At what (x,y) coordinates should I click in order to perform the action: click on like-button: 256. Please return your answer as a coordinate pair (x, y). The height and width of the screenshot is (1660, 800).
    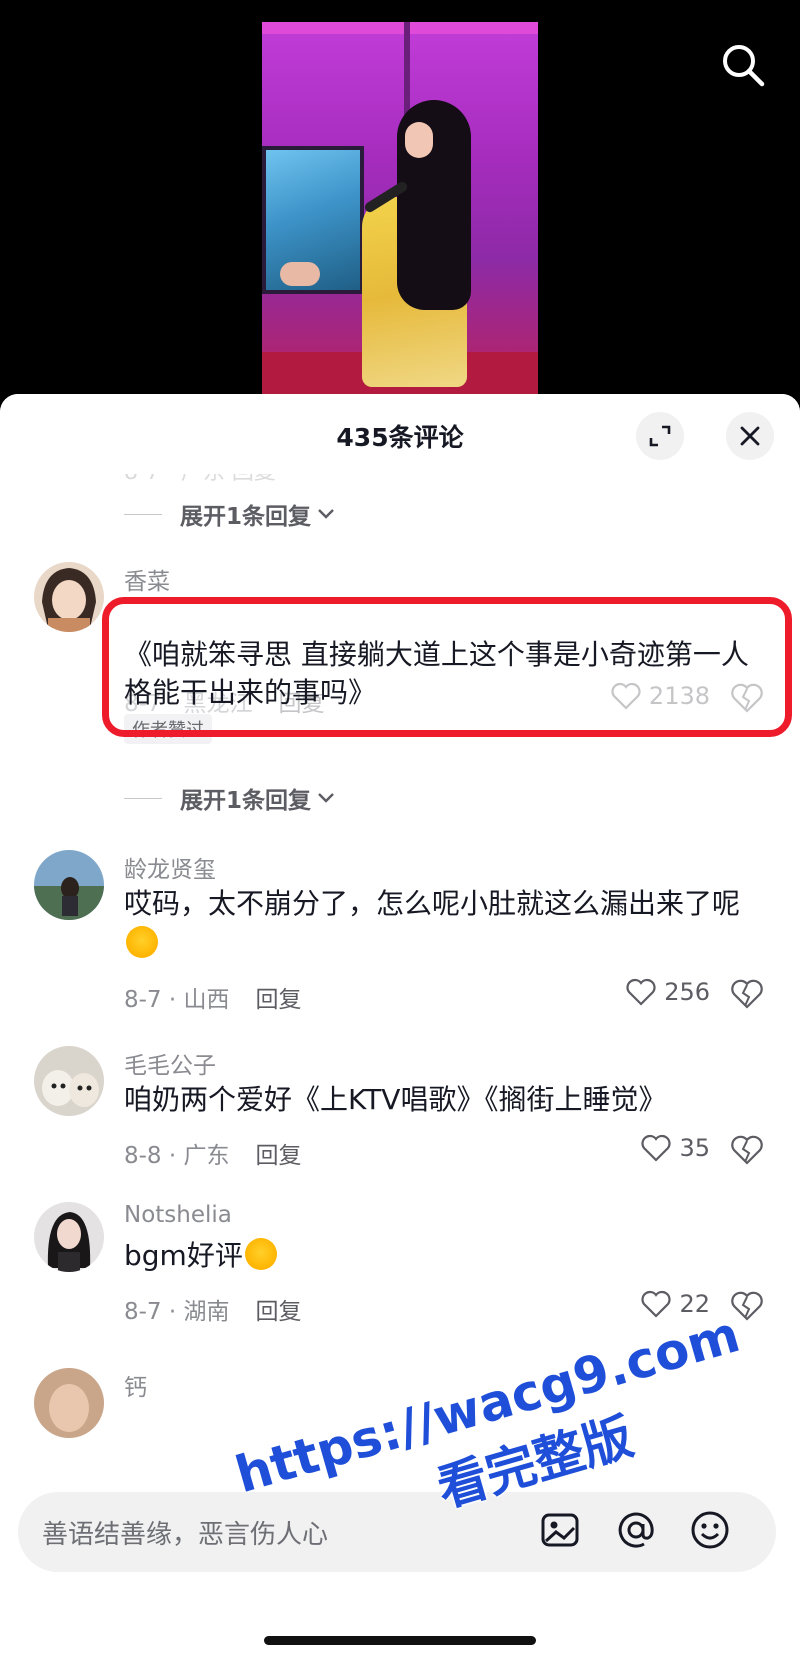
    Looking at the image, I should click on (650, 992).